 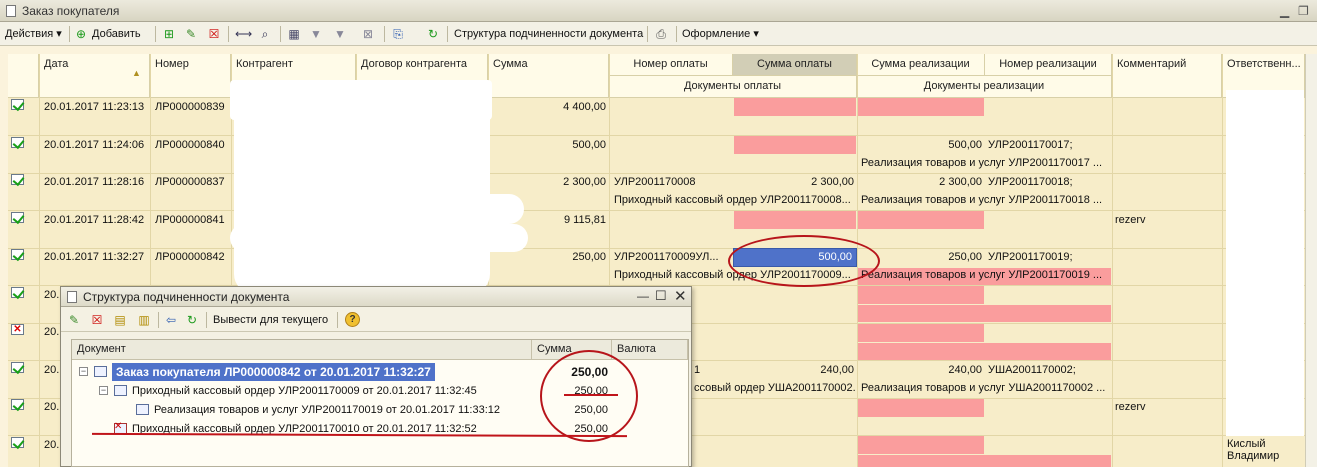 I want to click on row-date: 20.01.2017 11:23:13, so click(x=94, y=107).